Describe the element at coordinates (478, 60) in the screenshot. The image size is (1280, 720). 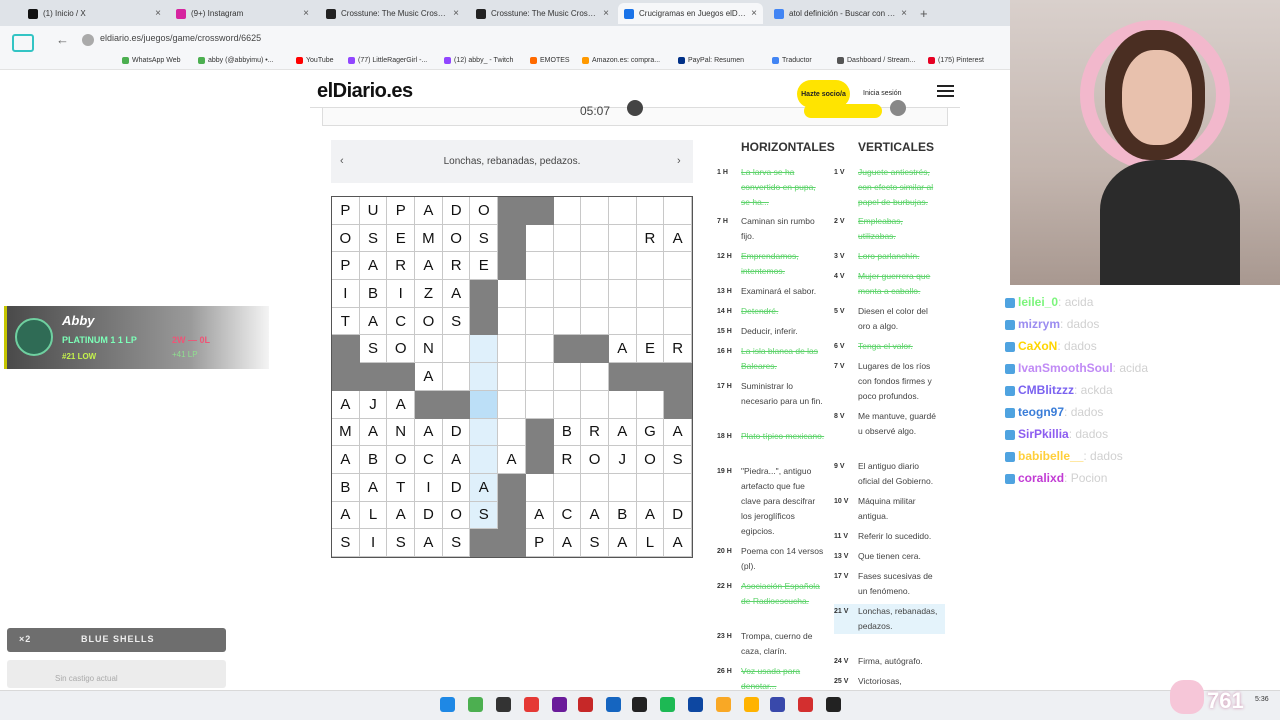
I see `bookmark-item: (12) abby_ - Twitch` at that location.